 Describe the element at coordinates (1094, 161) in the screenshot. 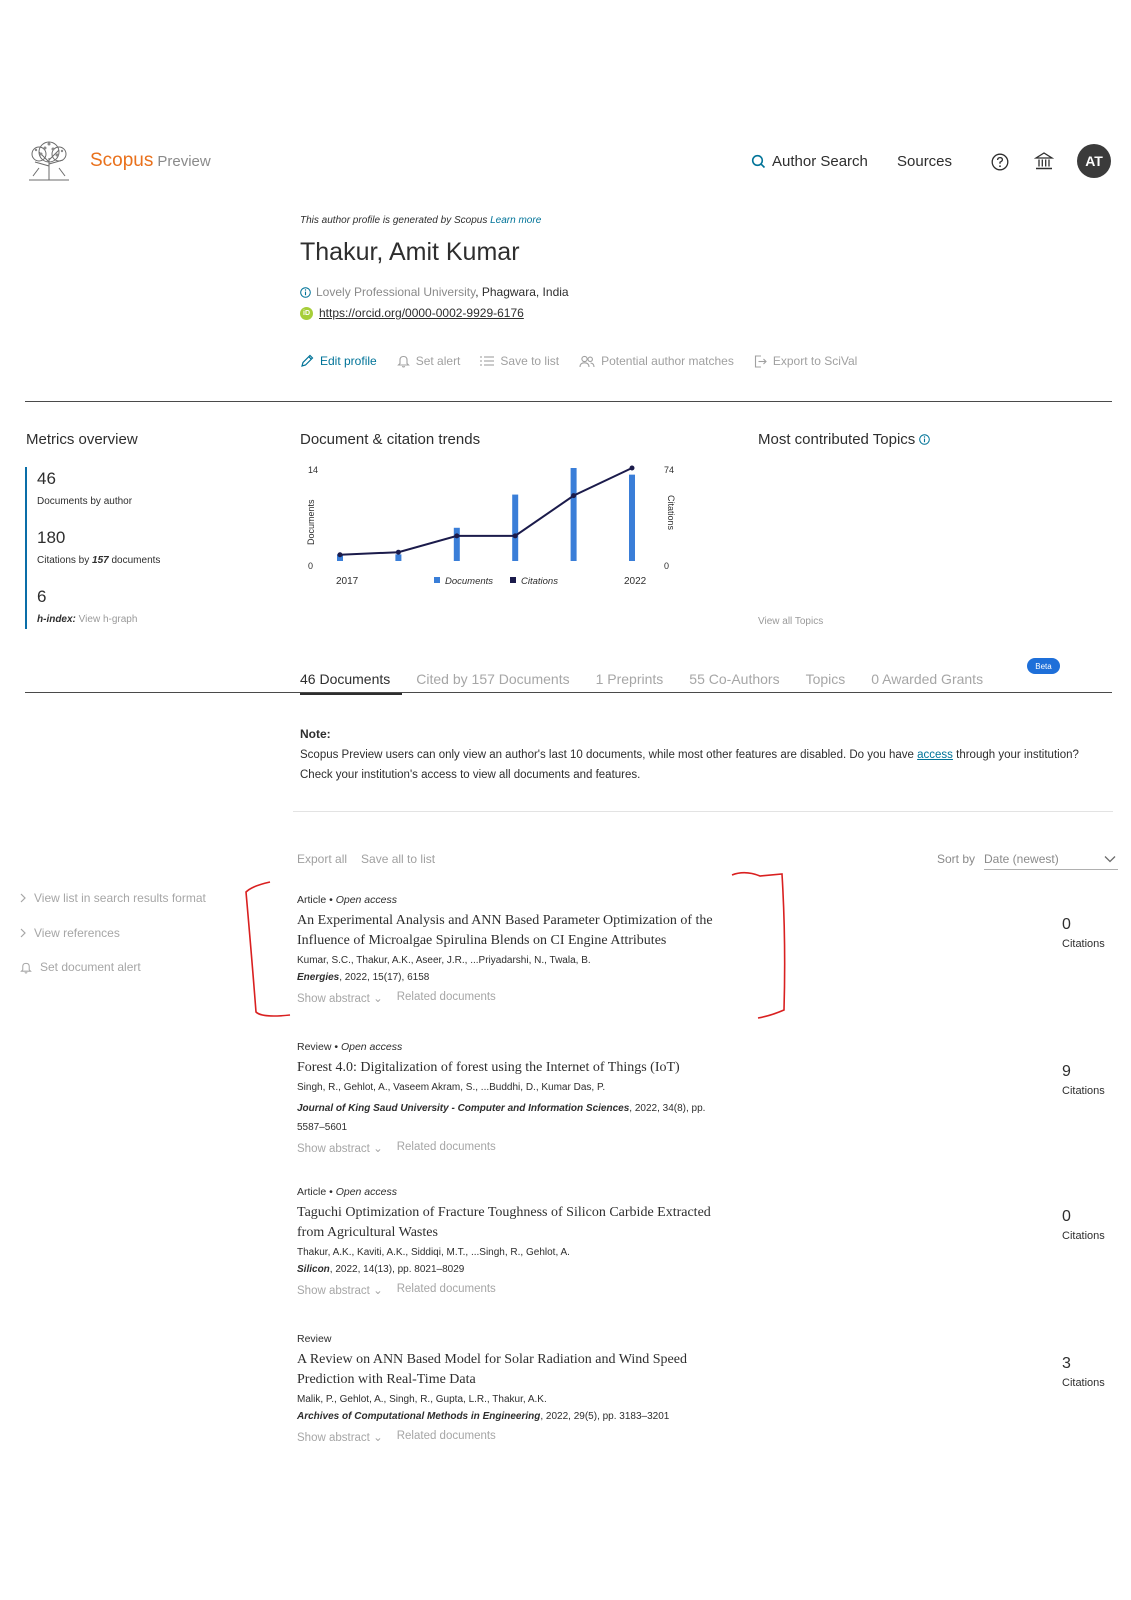

I see `user-avatar: AT` at that location.